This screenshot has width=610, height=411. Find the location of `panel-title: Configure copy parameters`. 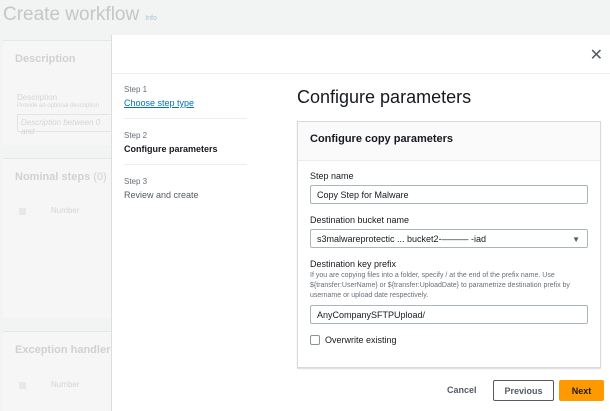

panel-title: Configure copy parameters is located at coordinates (449, 141).